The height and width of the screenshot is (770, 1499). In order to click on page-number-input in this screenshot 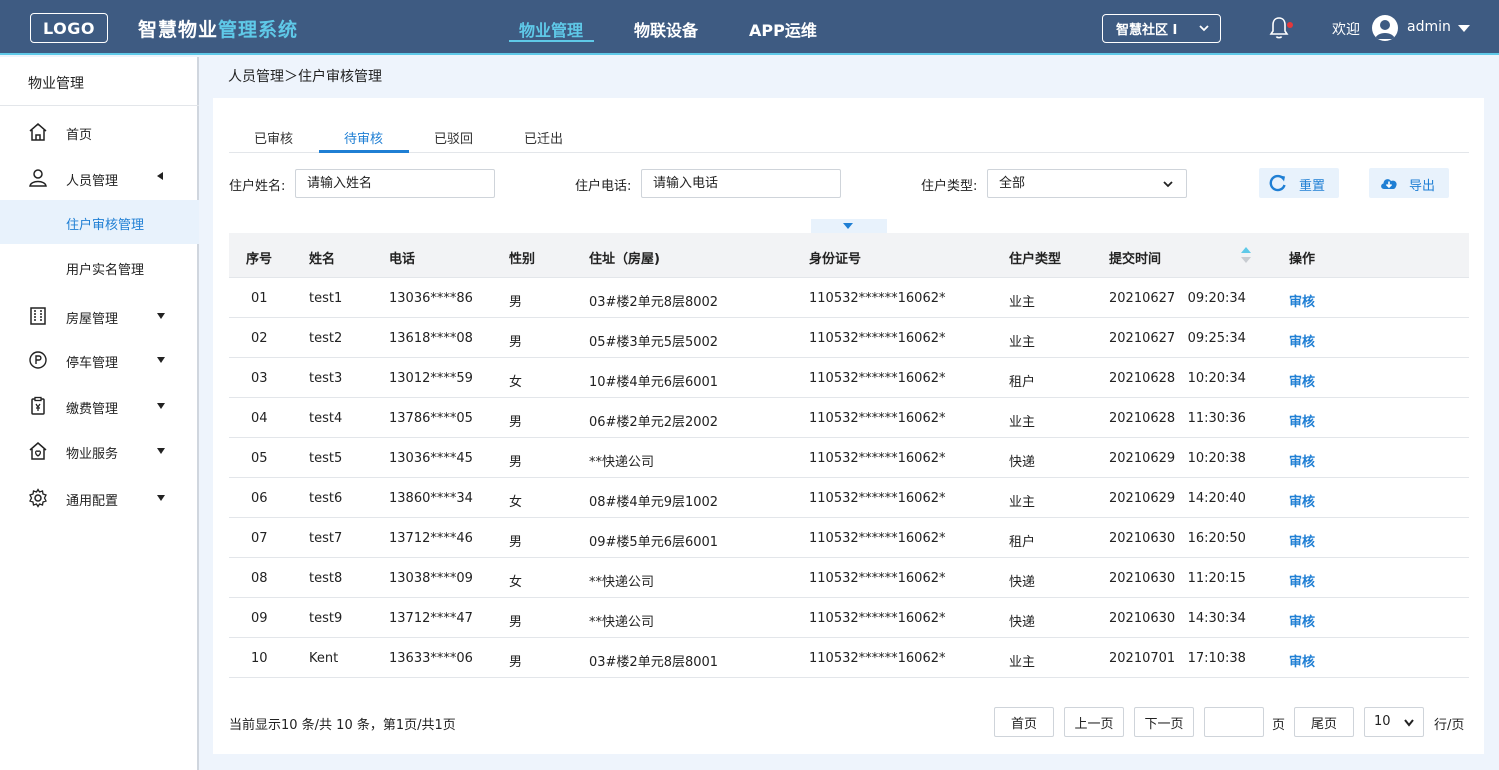, I will do `click(1234, 722)`.